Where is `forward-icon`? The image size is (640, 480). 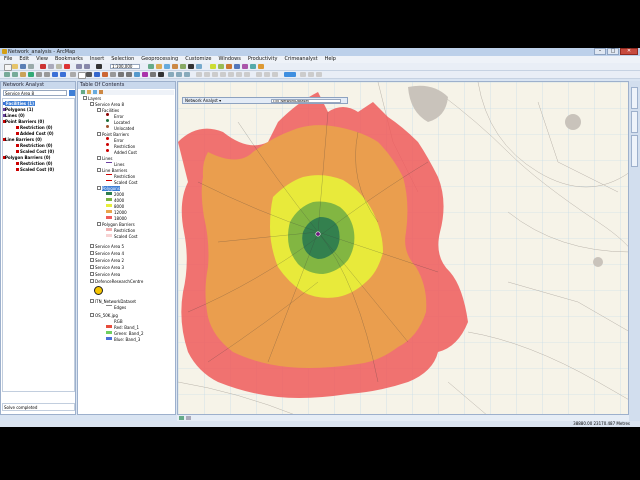
forward-icon is located at coordinates (63, 74).